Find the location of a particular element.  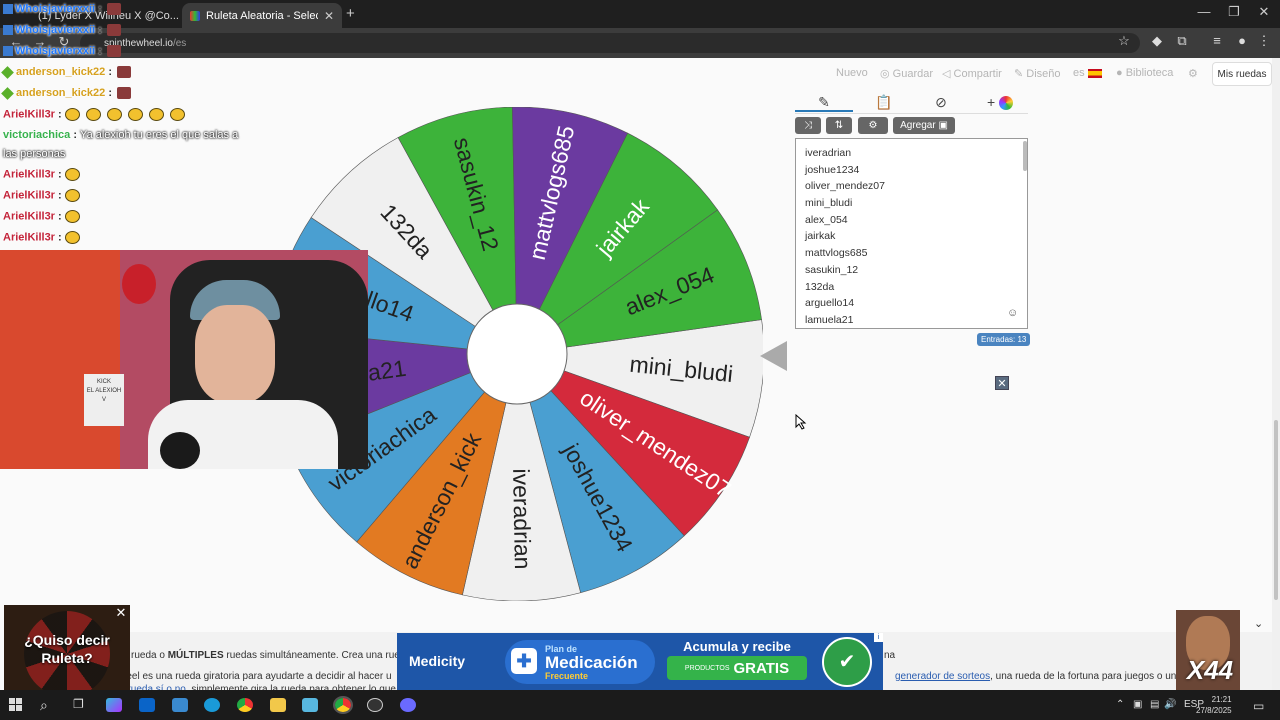

tray-app-icon: ▣ is located at coordinates (1137, 704).